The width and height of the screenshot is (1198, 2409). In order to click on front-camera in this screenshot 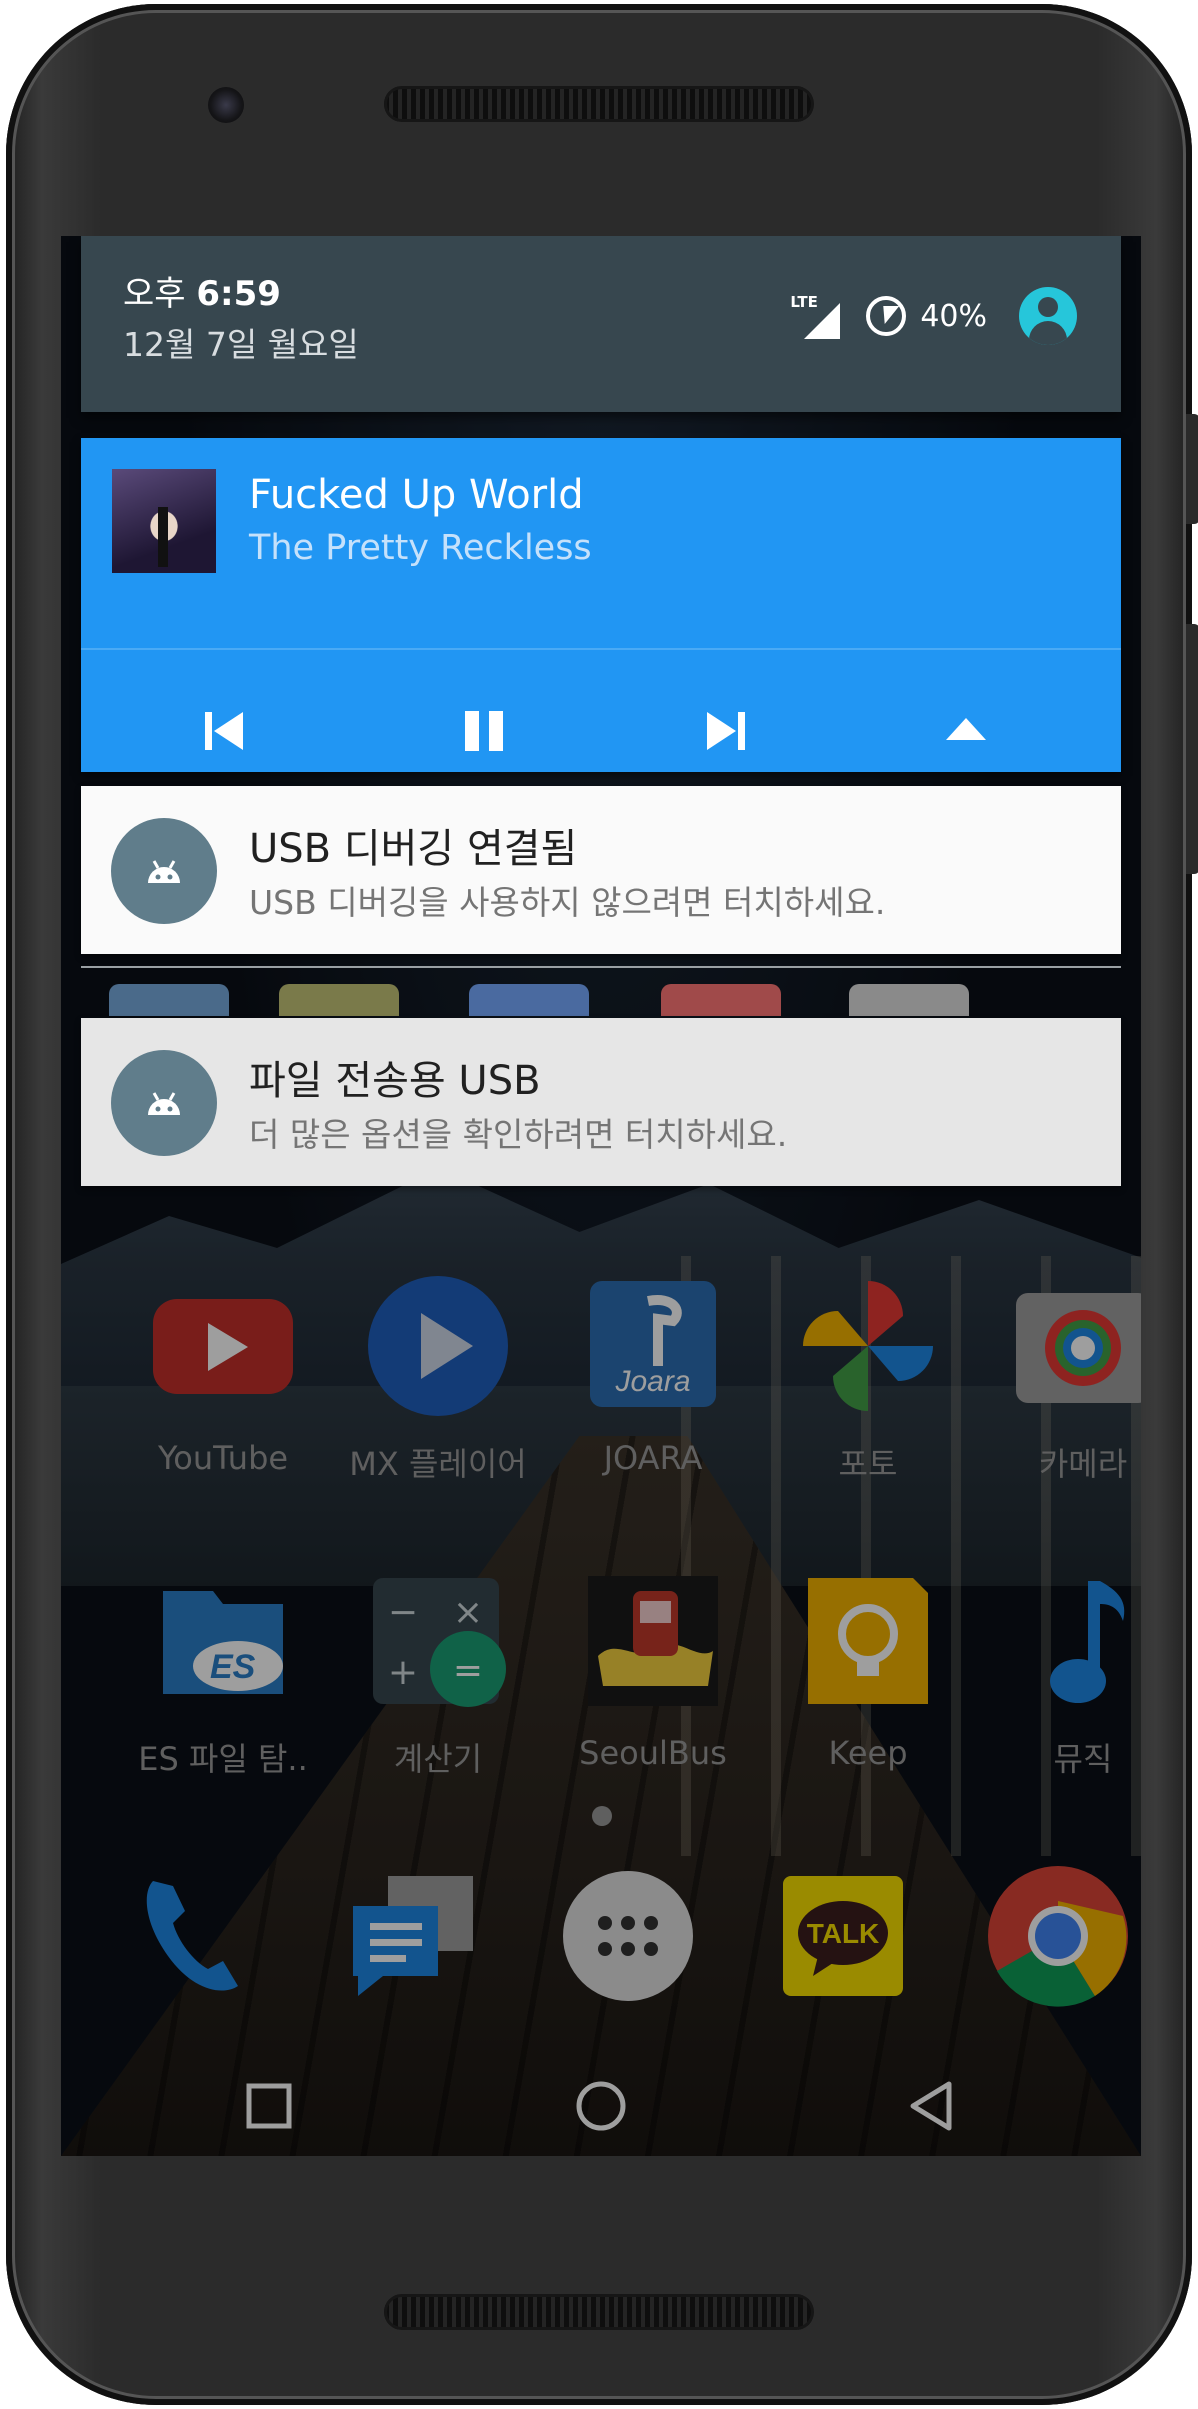, I will do `click(226, 105)`.